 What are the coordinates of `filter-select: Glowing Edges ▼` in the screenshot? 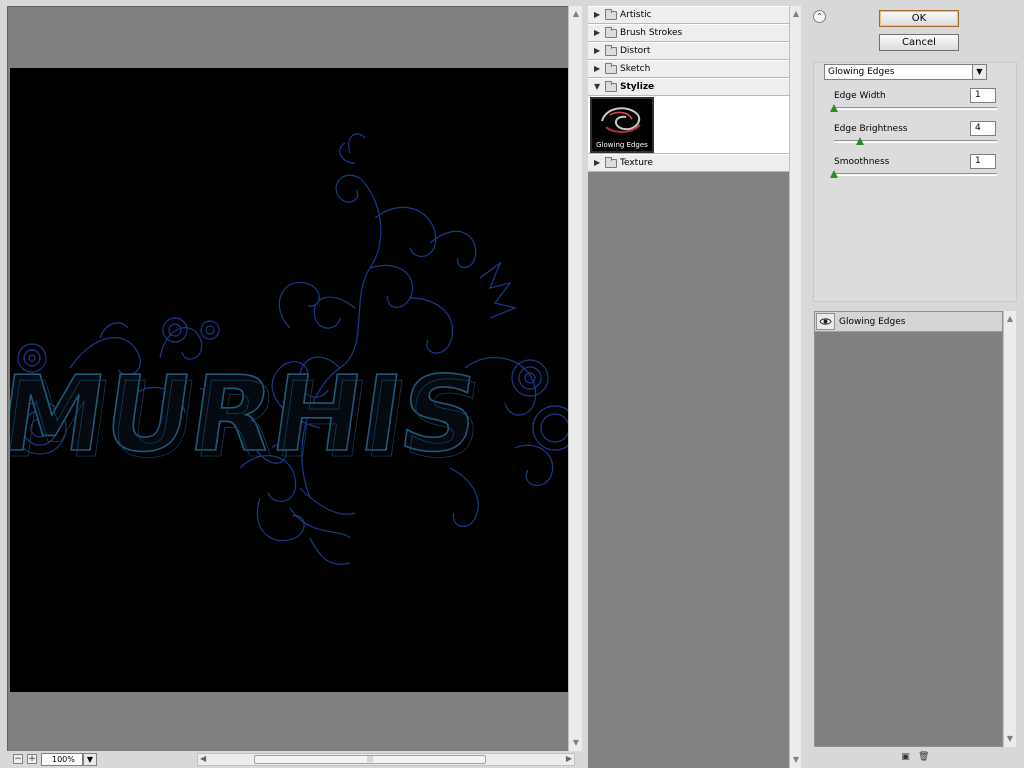 It's located at (905, 72).